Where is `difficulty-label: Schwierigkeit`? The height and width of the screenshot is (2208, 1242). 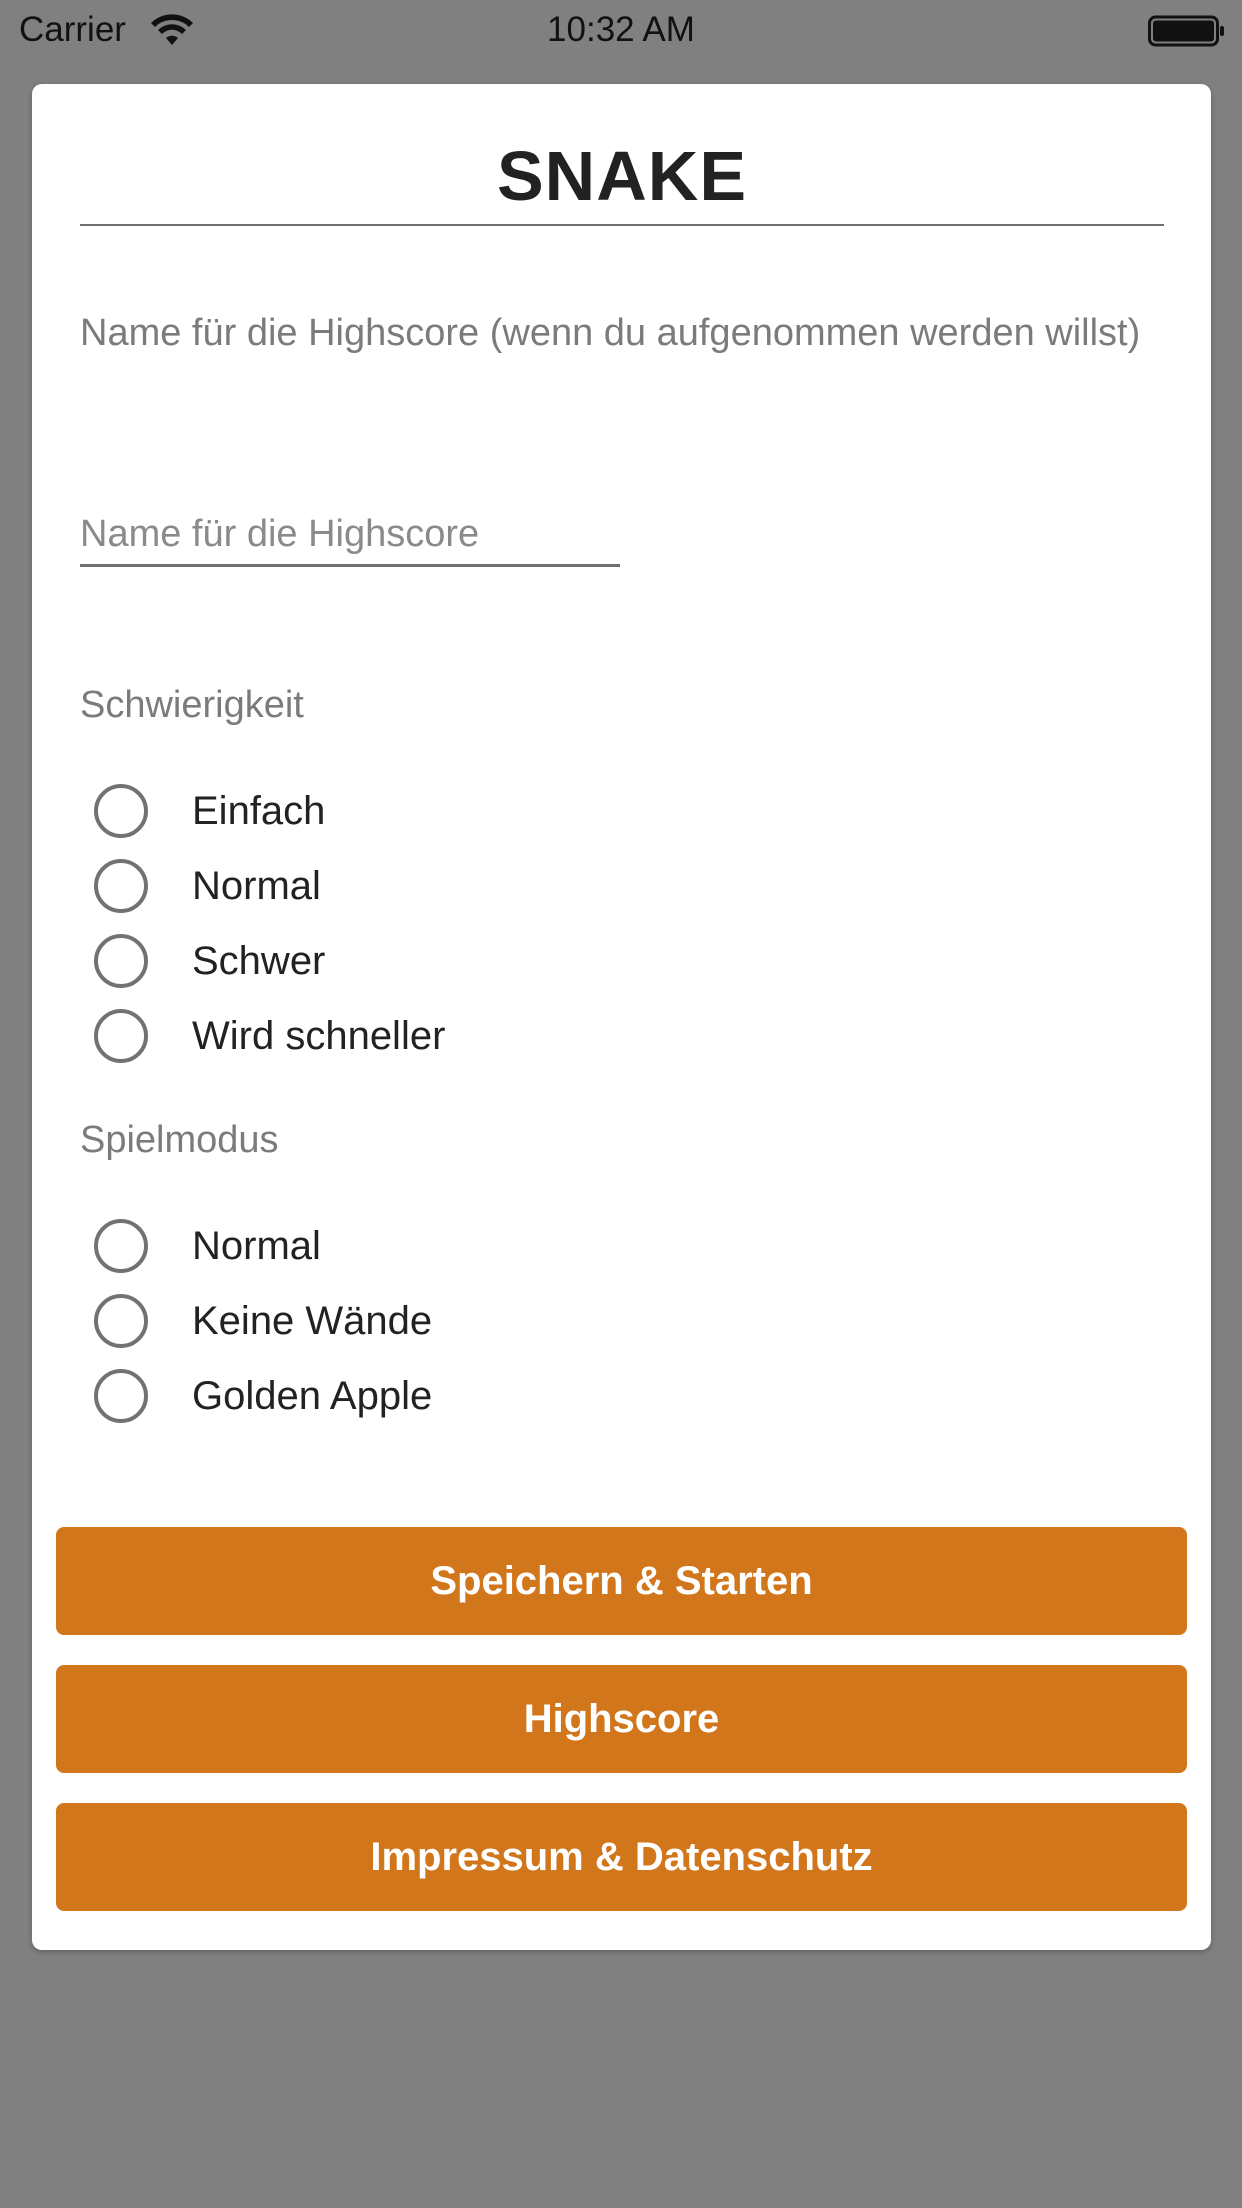 difficulty-label: Schwierigkeit is located at coordinates (192, 705).